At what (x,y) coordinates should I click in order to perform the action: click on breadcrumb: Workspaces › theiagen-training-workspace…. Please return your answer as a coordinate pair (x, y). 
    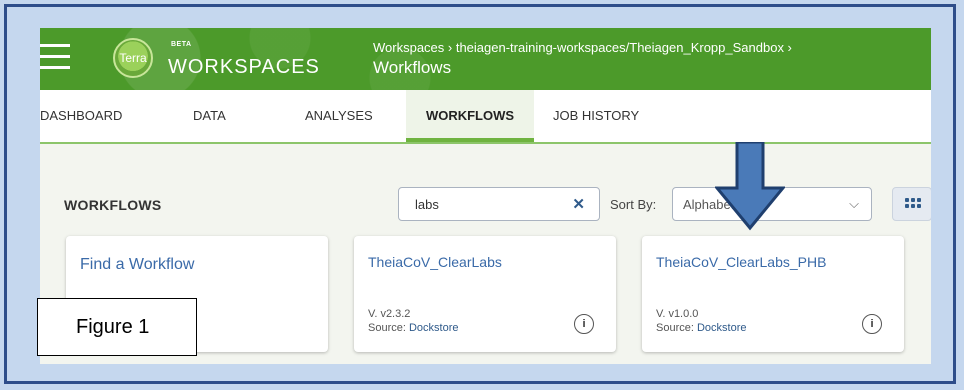
    Looking at the image, I should click on (582, 47).